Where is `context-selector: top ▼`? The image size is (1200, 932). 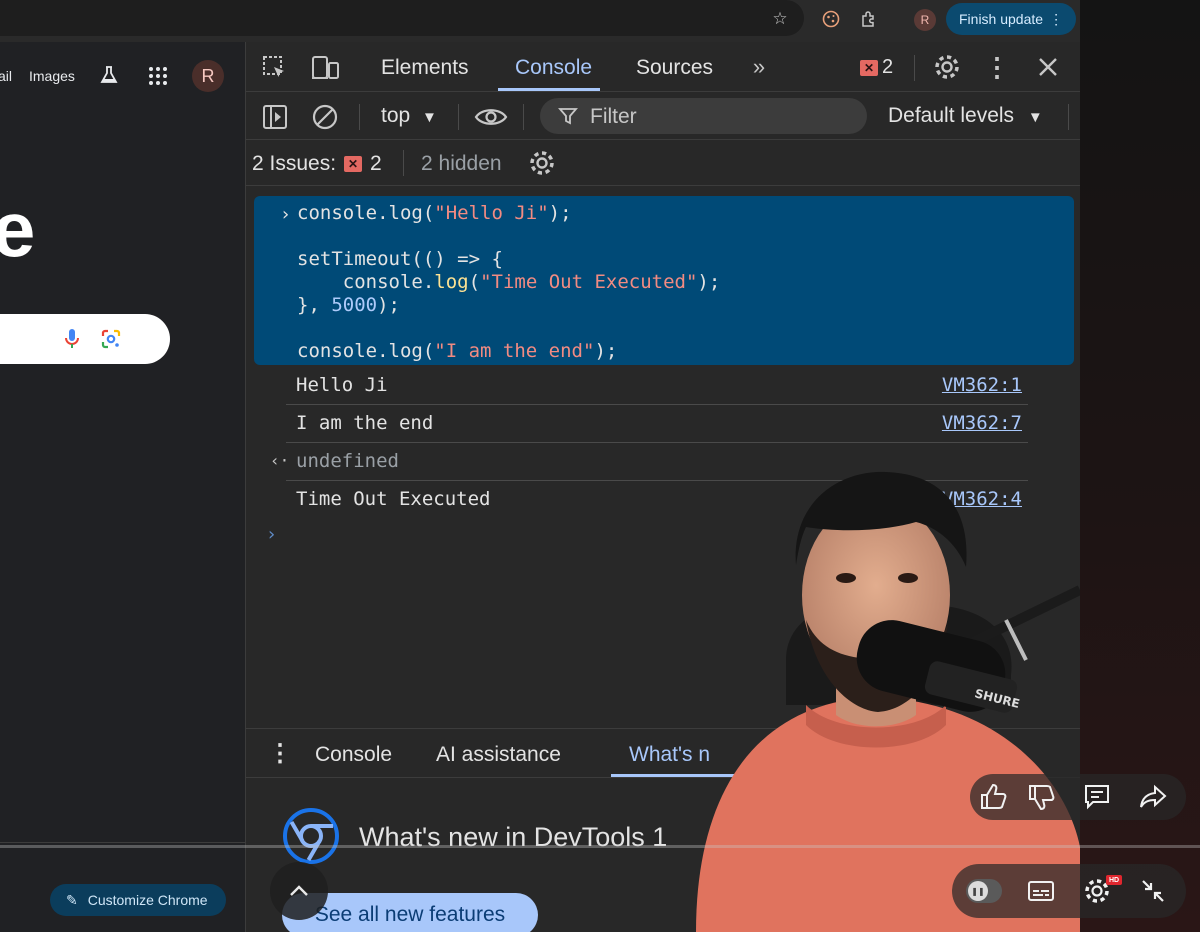
context-selector: top ▼ is located at coordinates (409, 116).